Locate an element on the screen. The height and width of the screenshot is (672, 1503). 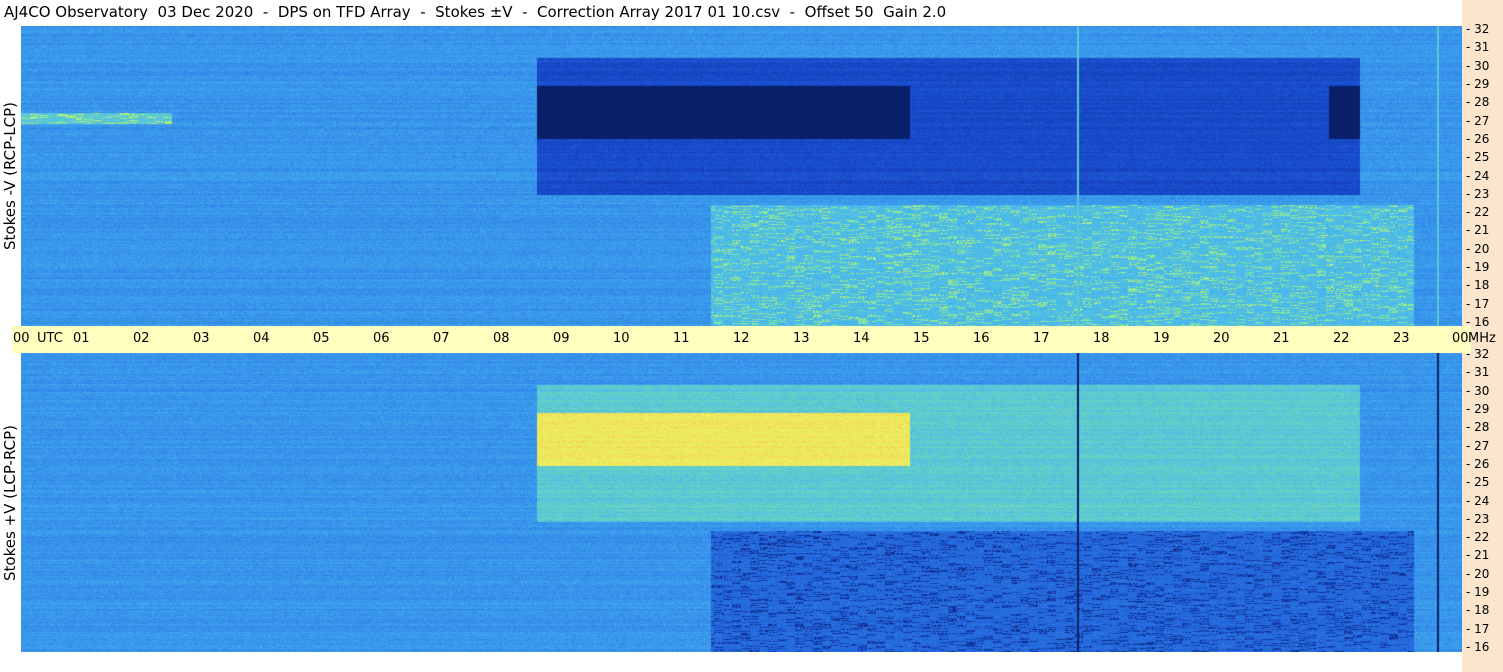
time-tick-label: 02 is located at coordinates (141, 338).